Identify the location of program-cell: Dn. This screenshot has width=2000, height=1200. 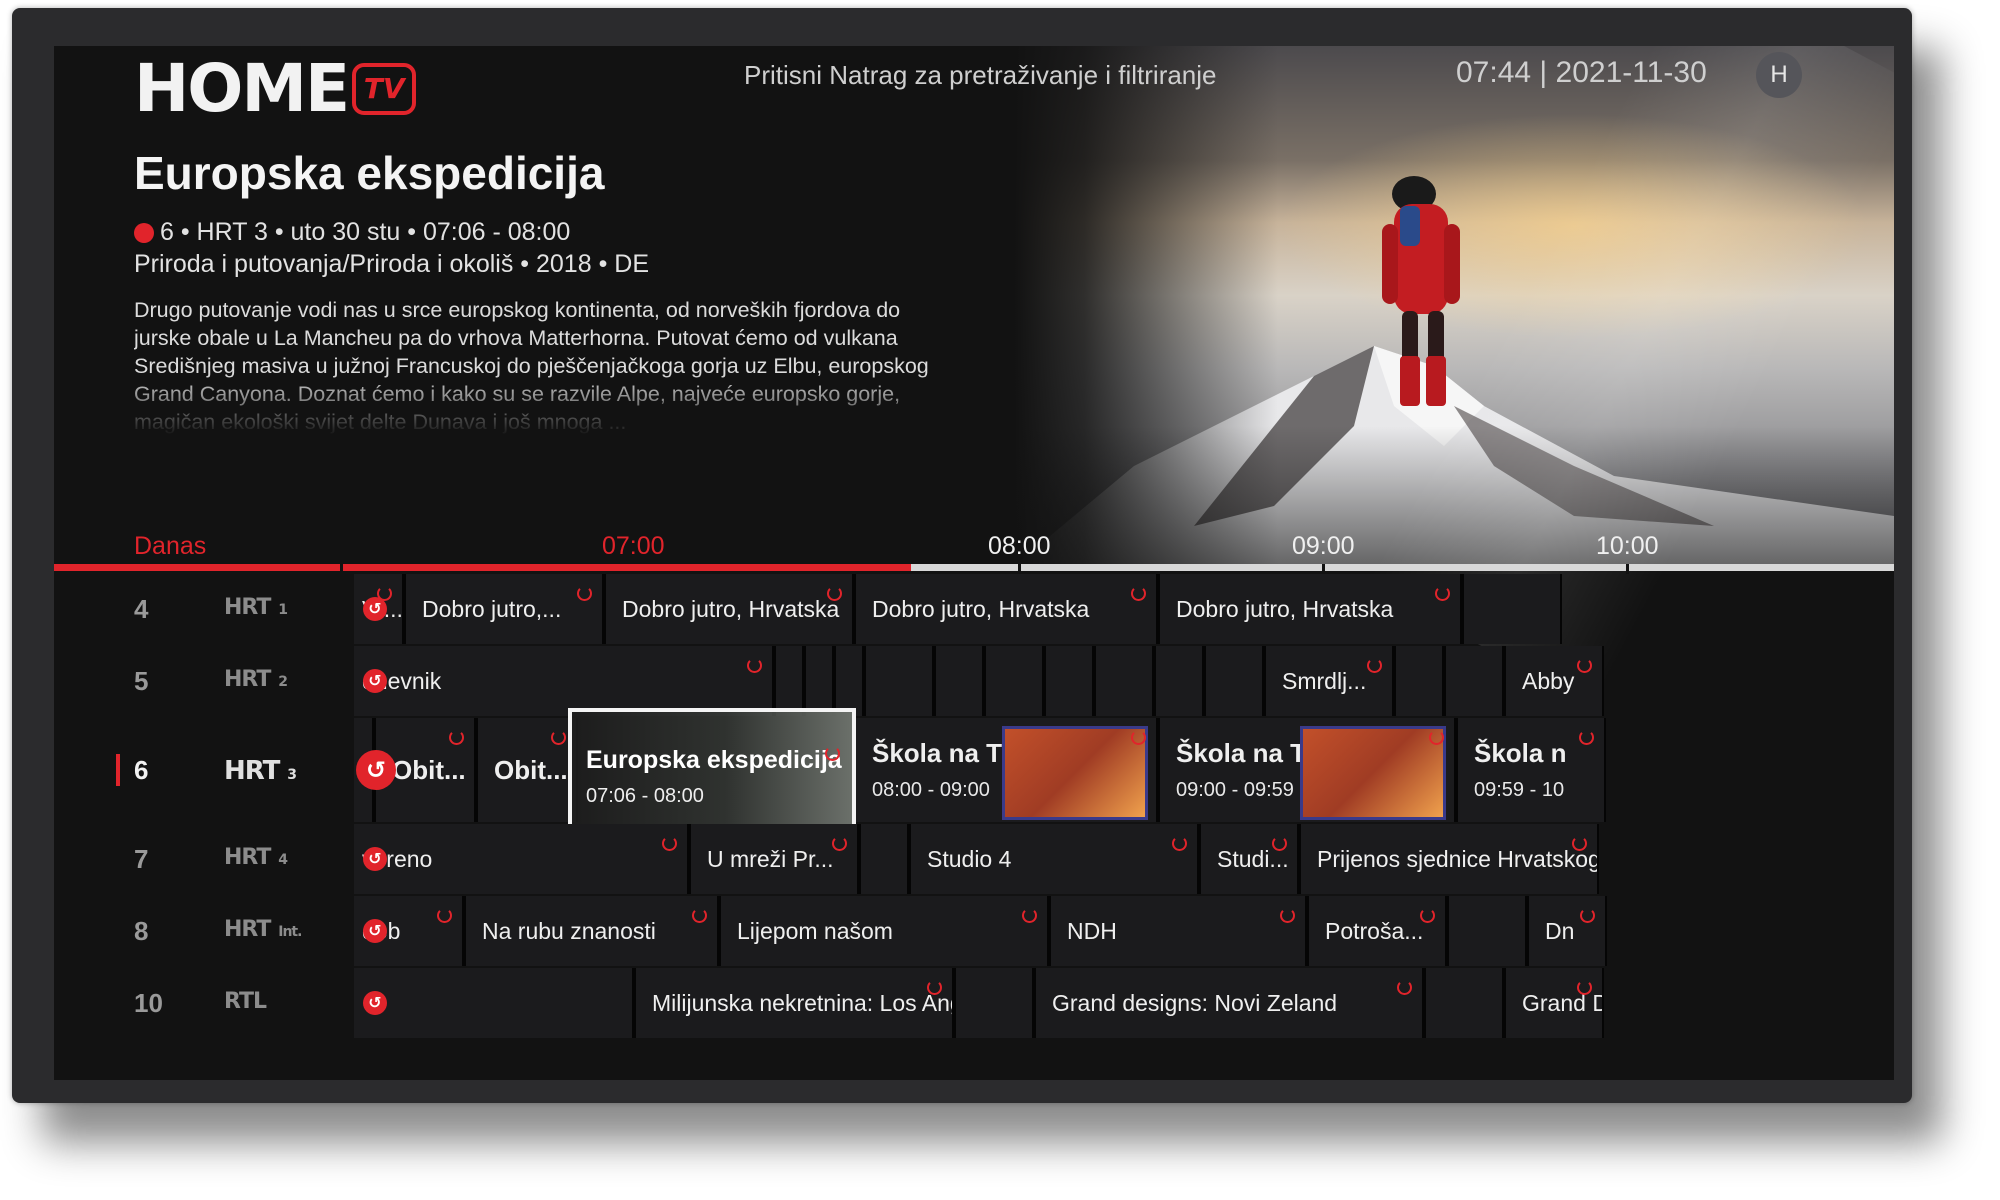
(1567, 931).